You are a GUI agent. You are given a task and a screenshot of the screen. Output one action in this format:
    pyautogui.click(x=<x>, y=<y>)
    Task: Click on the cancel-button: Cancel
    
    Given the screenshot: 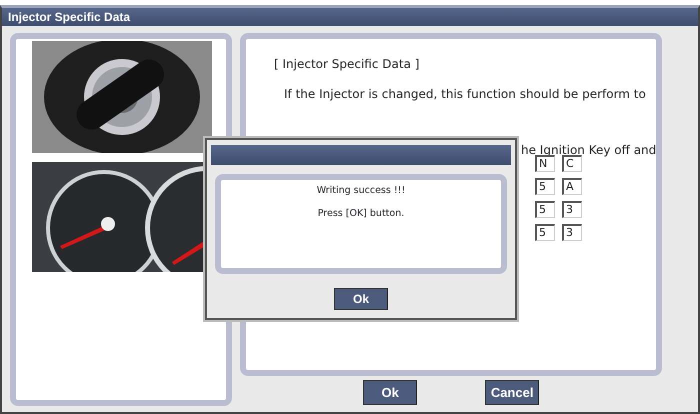 What is the action you would take?
    pyautogui.click(x=512, y=392)
    